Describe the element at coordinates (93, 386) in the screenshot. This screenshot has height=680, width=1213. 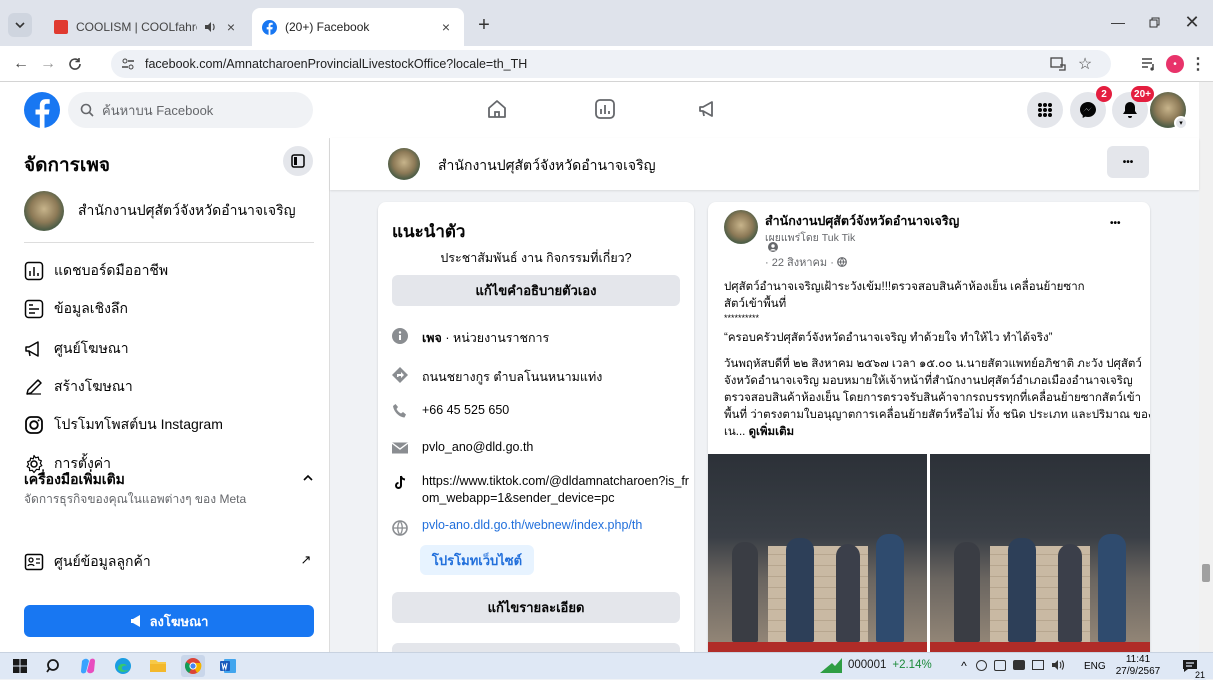
I see `sidebar-item-label: สร้างโฆษณา` at that location.